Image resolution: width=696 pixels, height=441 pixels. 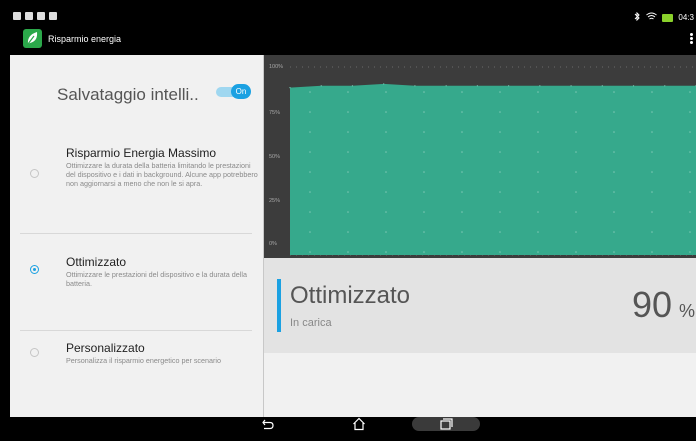 I want to click on current-mode-label: Ottimizzato, so click(x=350, y=295).